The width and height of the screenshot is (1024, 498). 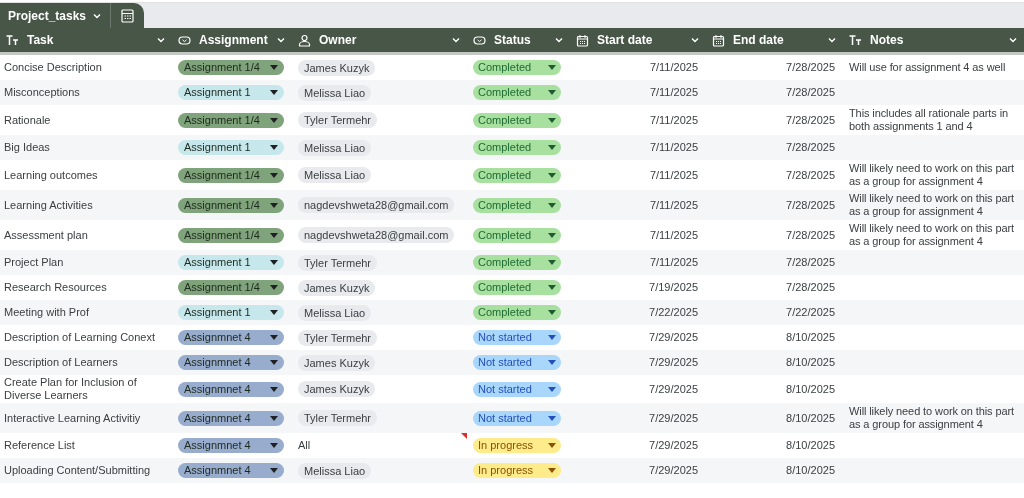 I want to click on task-name: Create Plan for Inclusion of Diverse Learners, so click(x=71, y=389).